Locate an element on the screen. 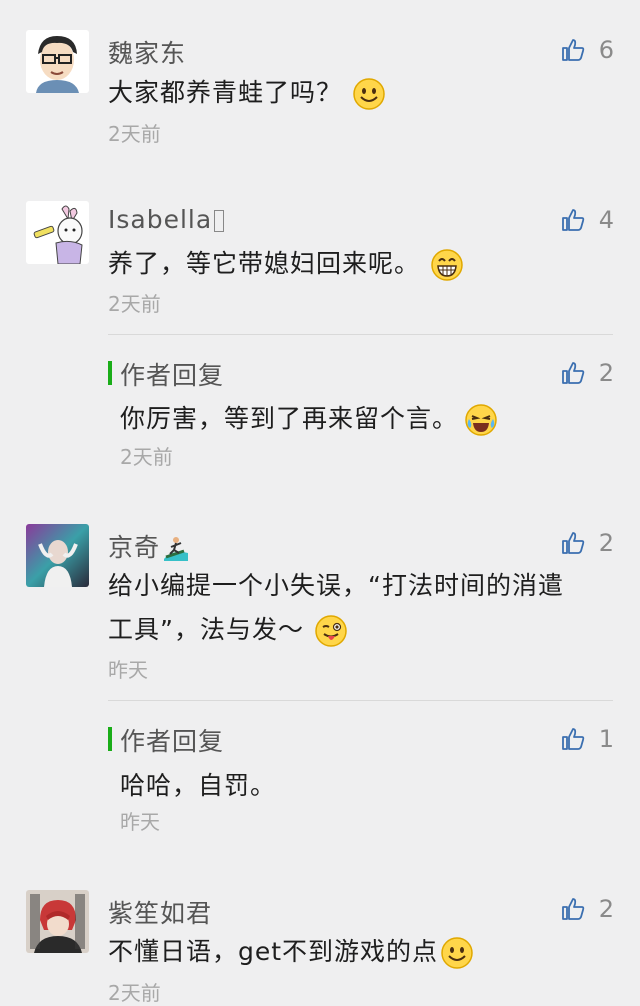  comment-text: 不懂日语，get不到游戏的点 is located at coordinates (291, 952).